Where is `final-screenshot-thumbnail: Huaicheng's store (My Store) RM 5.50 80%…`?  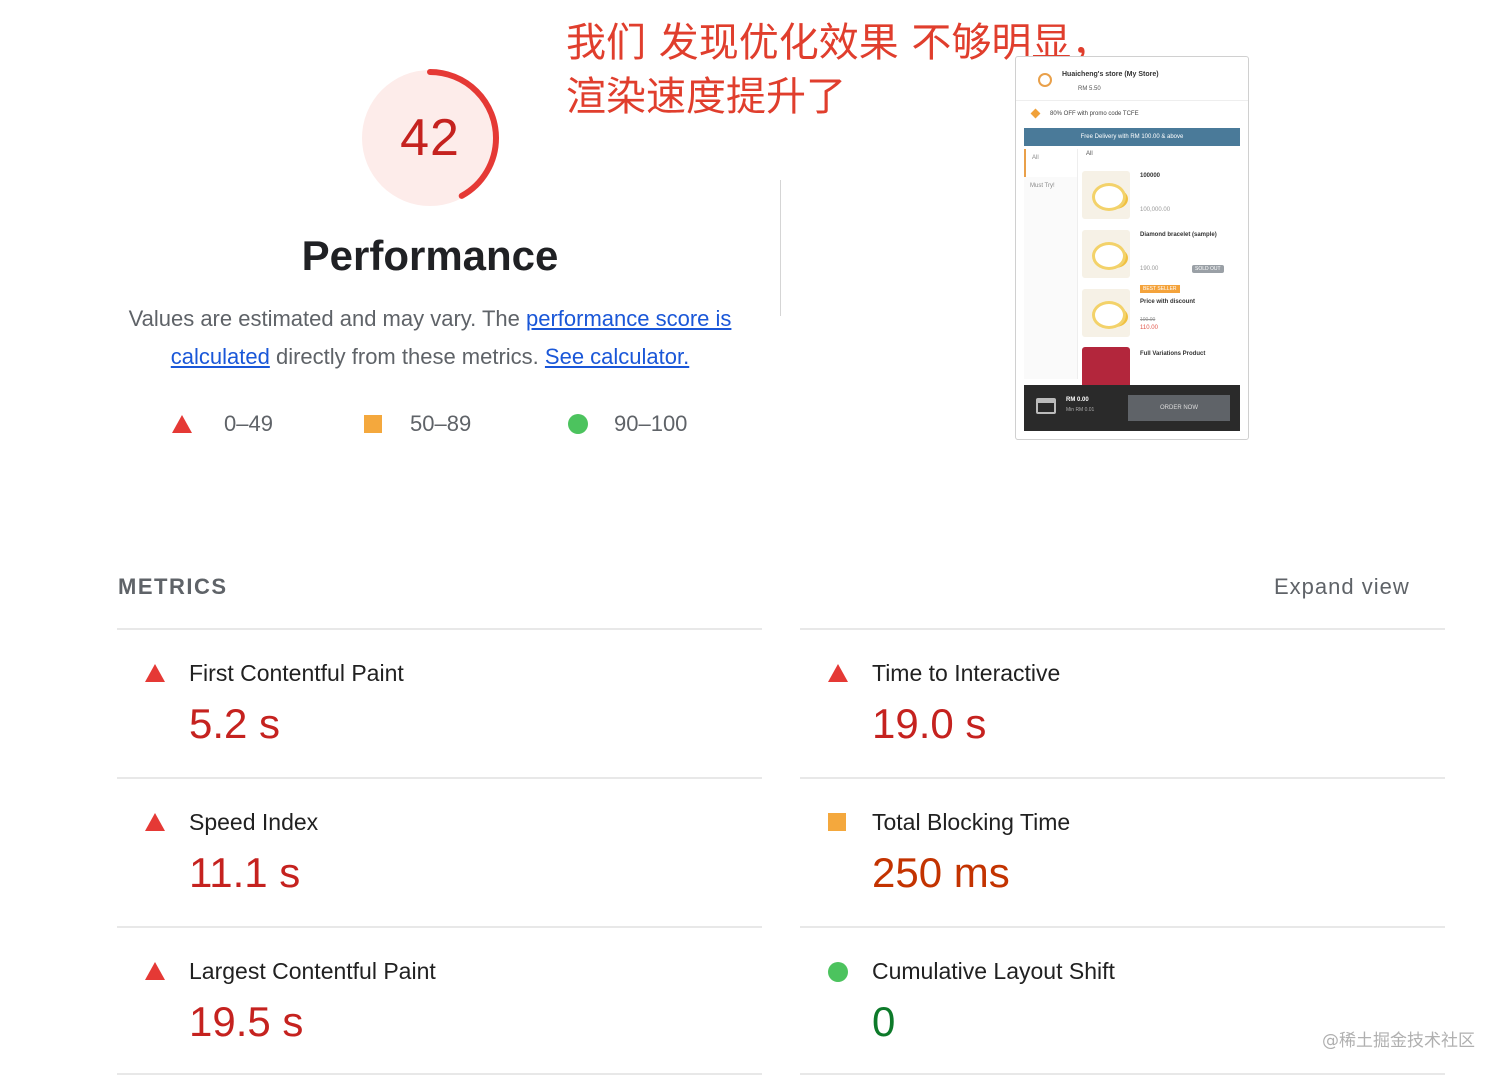 final-screenshot-thumbnail: Huaicheng's store (My Store) RM 5.50 80%… is located at coordinates (1132, 248).